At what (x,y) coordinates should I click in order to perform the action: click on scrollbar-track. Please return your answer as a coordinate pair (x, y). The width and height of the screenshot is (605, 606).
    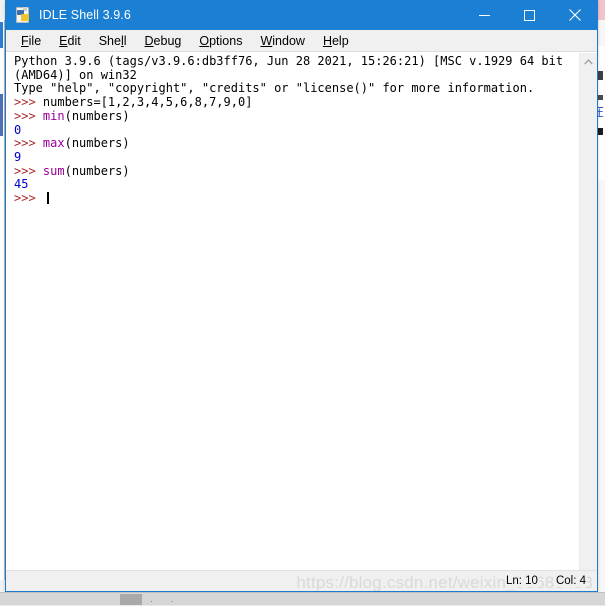
    Looking at the image, I should click on (588, 320).